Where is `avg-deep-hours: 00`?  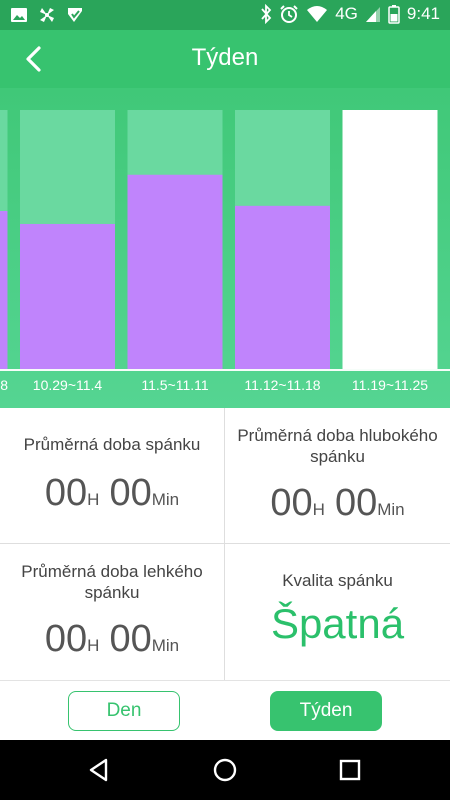
avg-deep-hours: 00 is located at coordinates (291, 503).